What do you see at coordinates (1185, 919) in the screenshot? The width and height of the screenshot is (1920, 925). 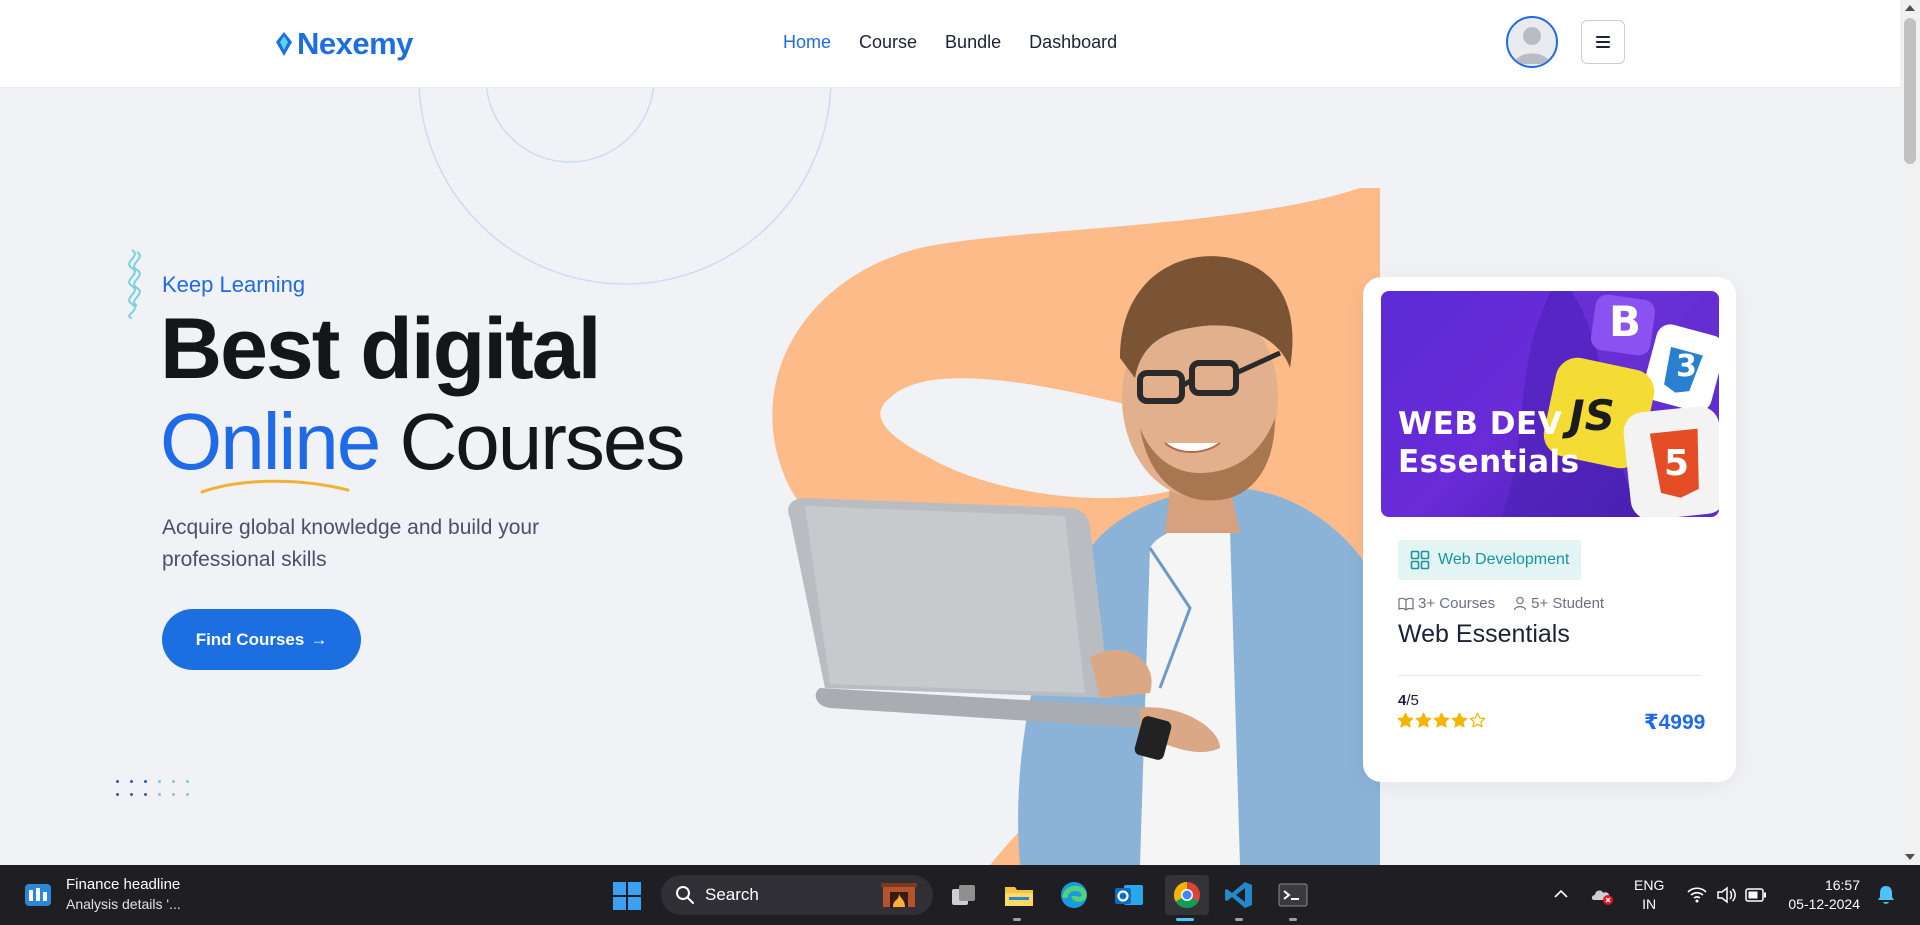 I see `chrome-active-indicator` at bounding box center [1185, 919].